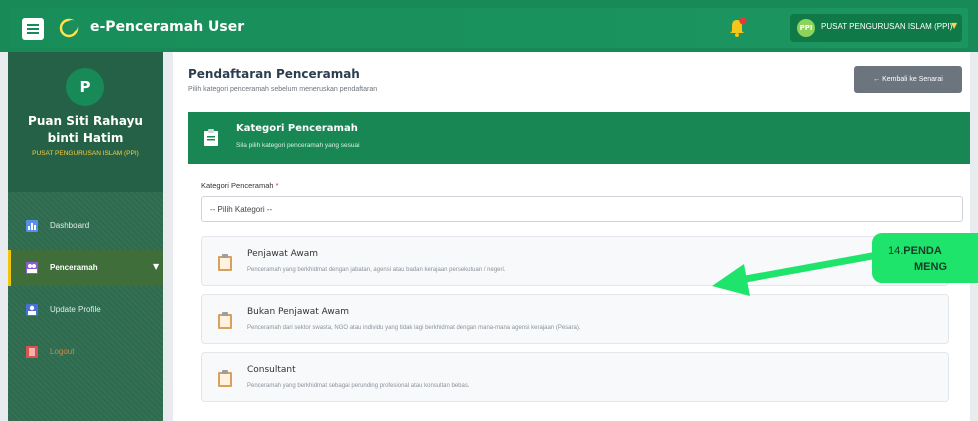  What do you see at coordinates (277, 185) in the screenshot?
I see `required-mark: *` at bounding box center [277, 185].